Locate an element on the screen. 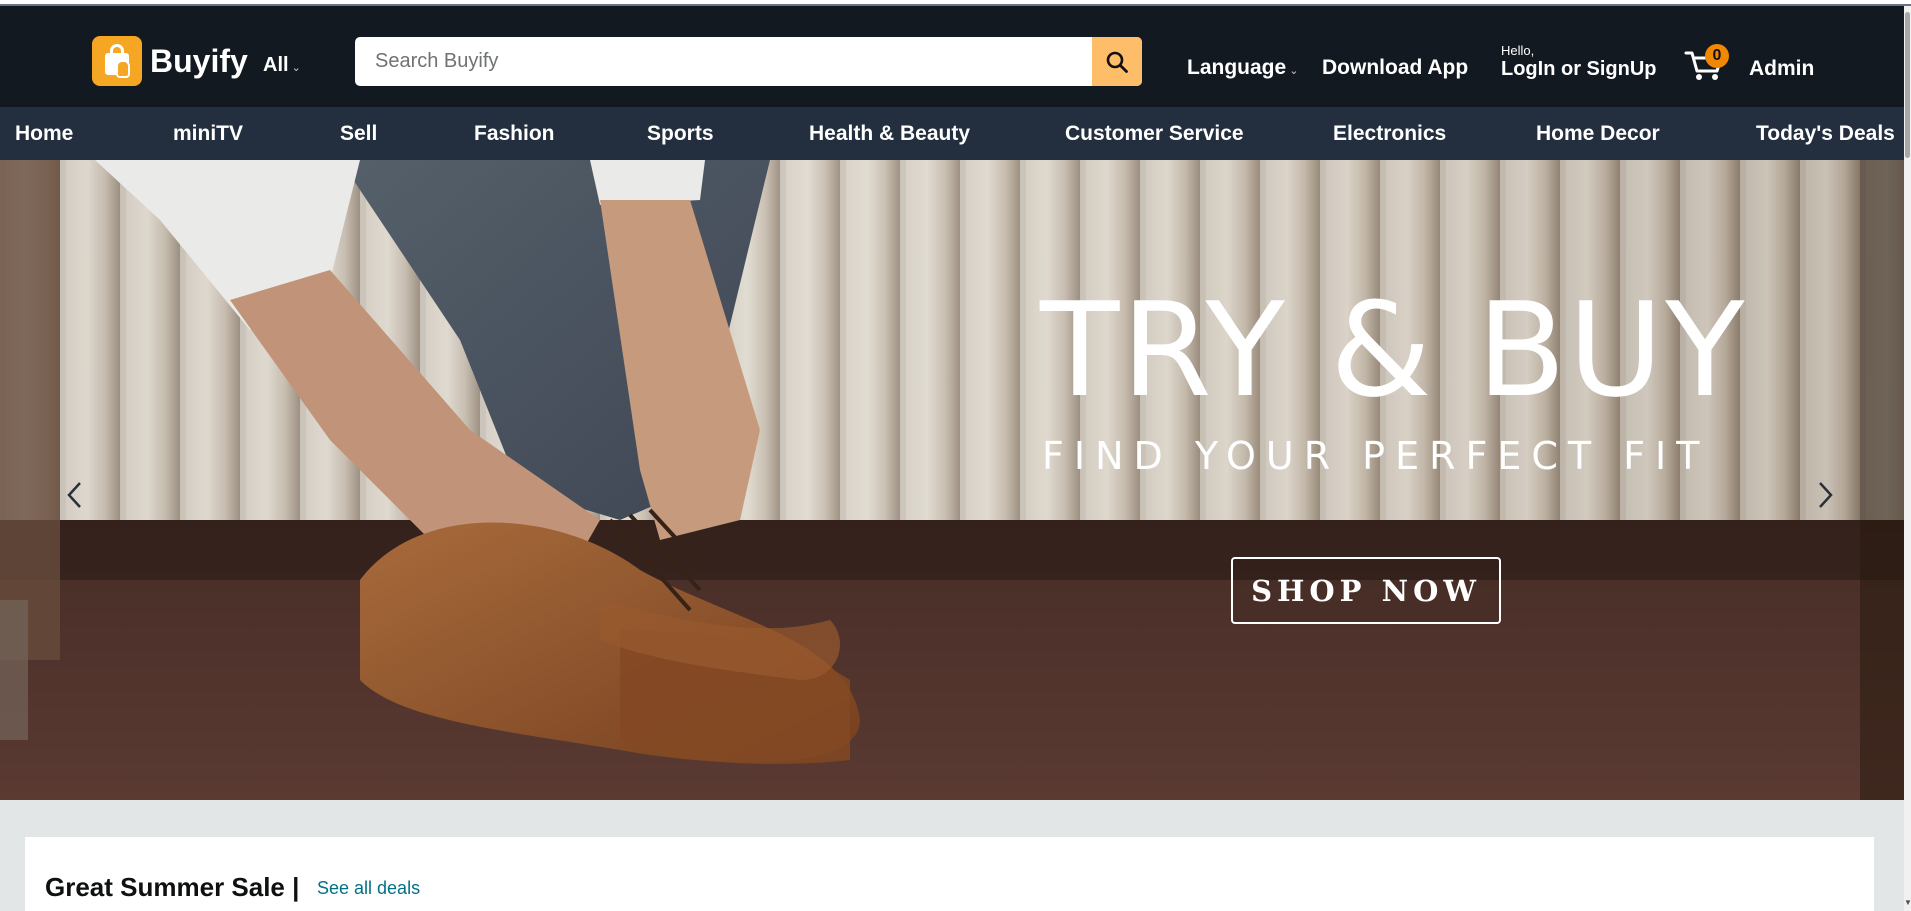  category-dropdown-label: All is located at coordinates (276, 65).